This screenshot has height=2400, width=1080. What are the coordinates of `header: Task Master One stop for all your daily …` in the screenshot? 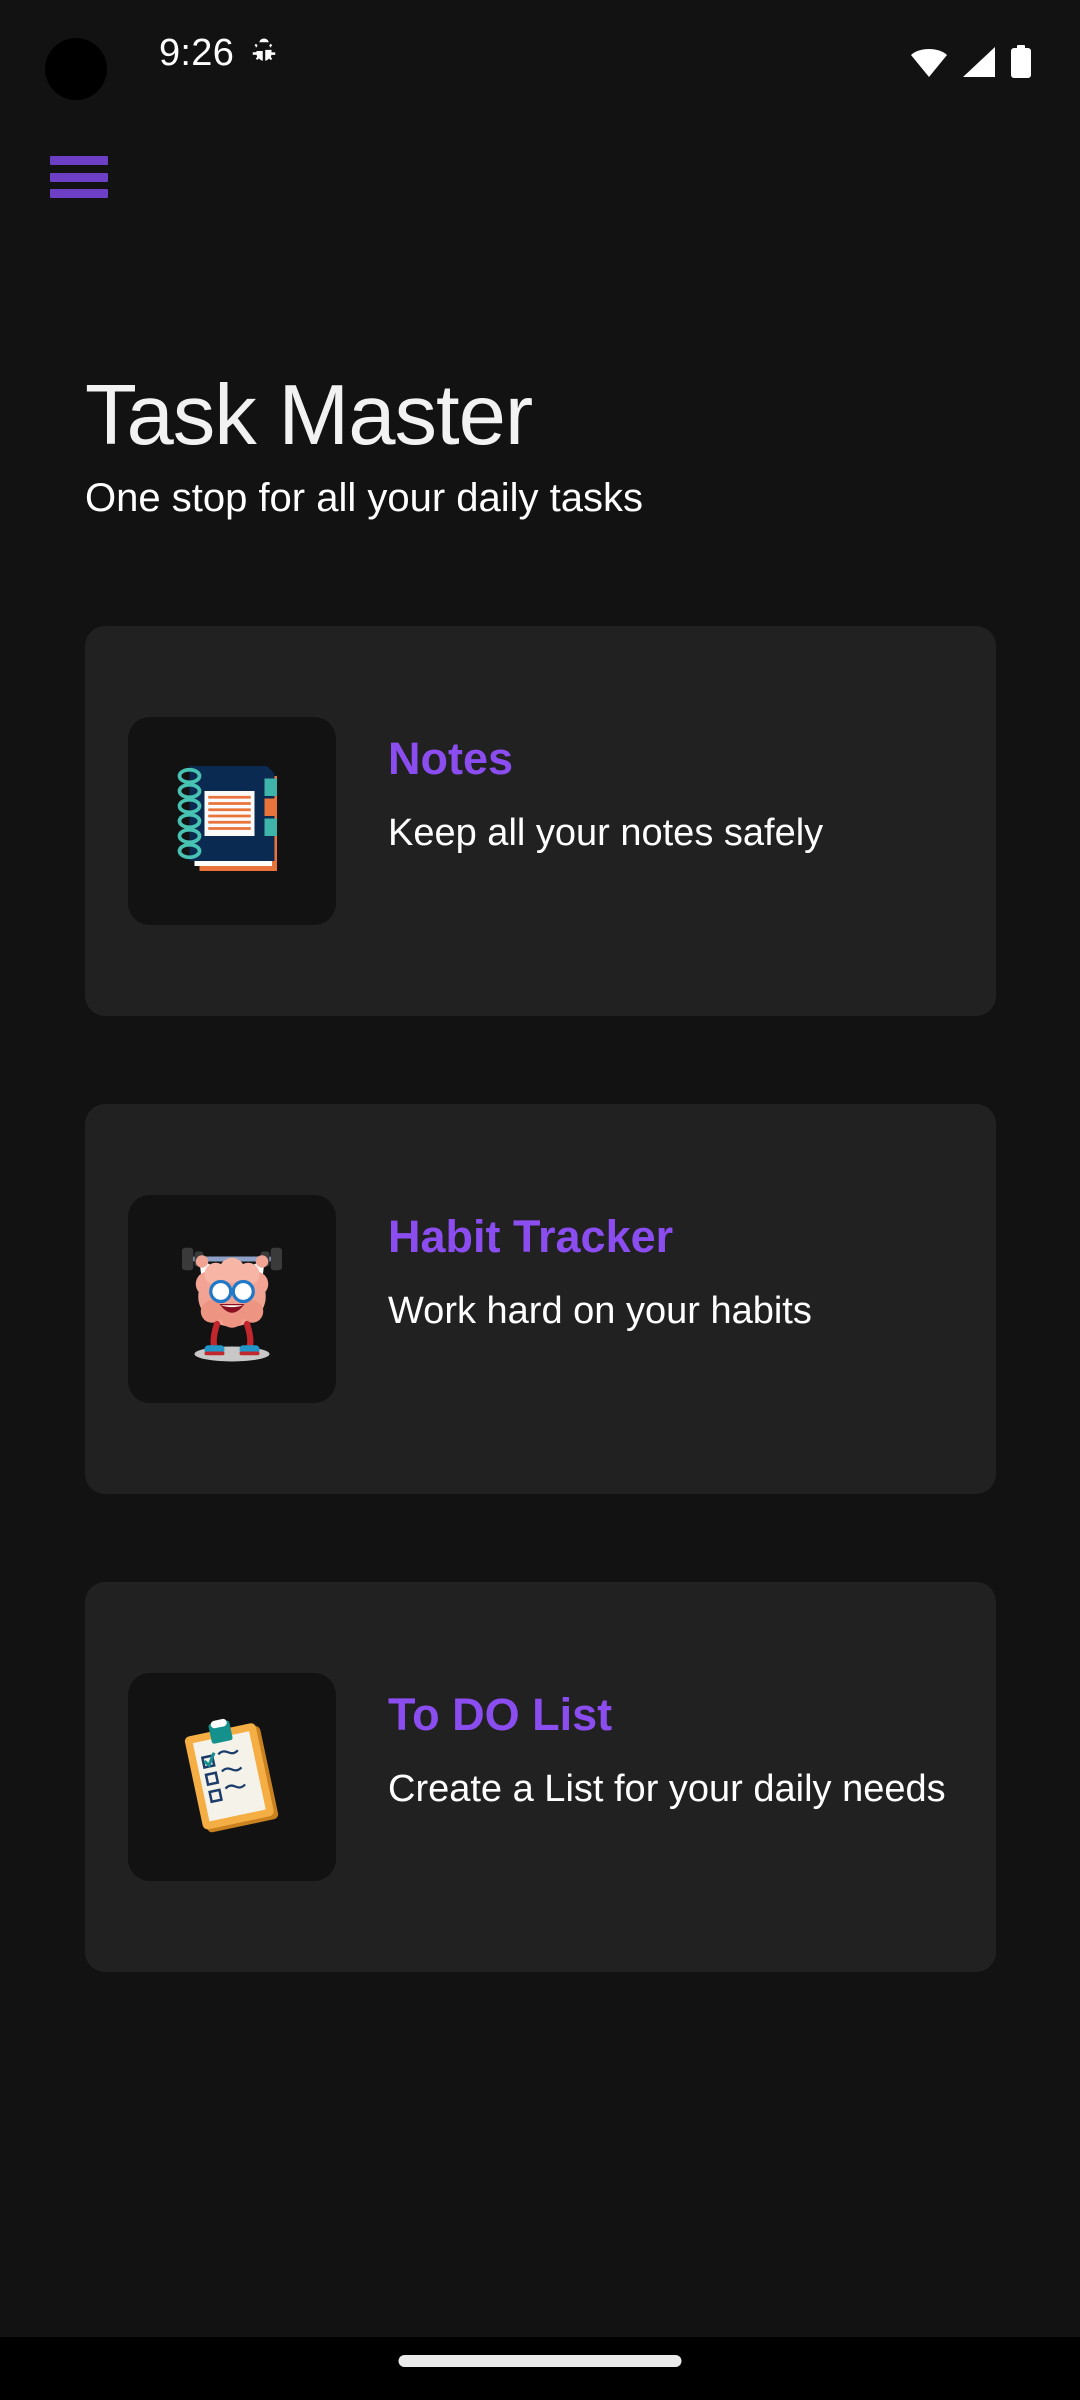 It's located at (540, 445).